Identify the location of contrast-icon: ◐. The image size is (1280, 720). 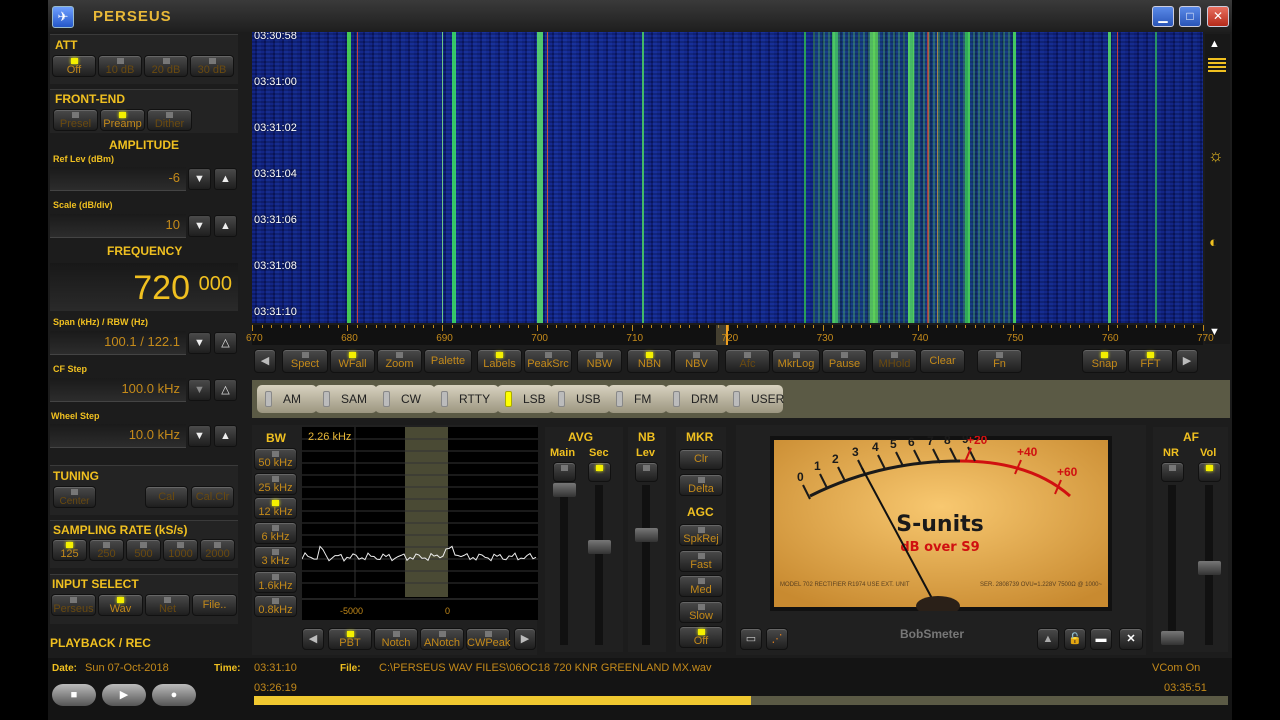
(1213, 242).